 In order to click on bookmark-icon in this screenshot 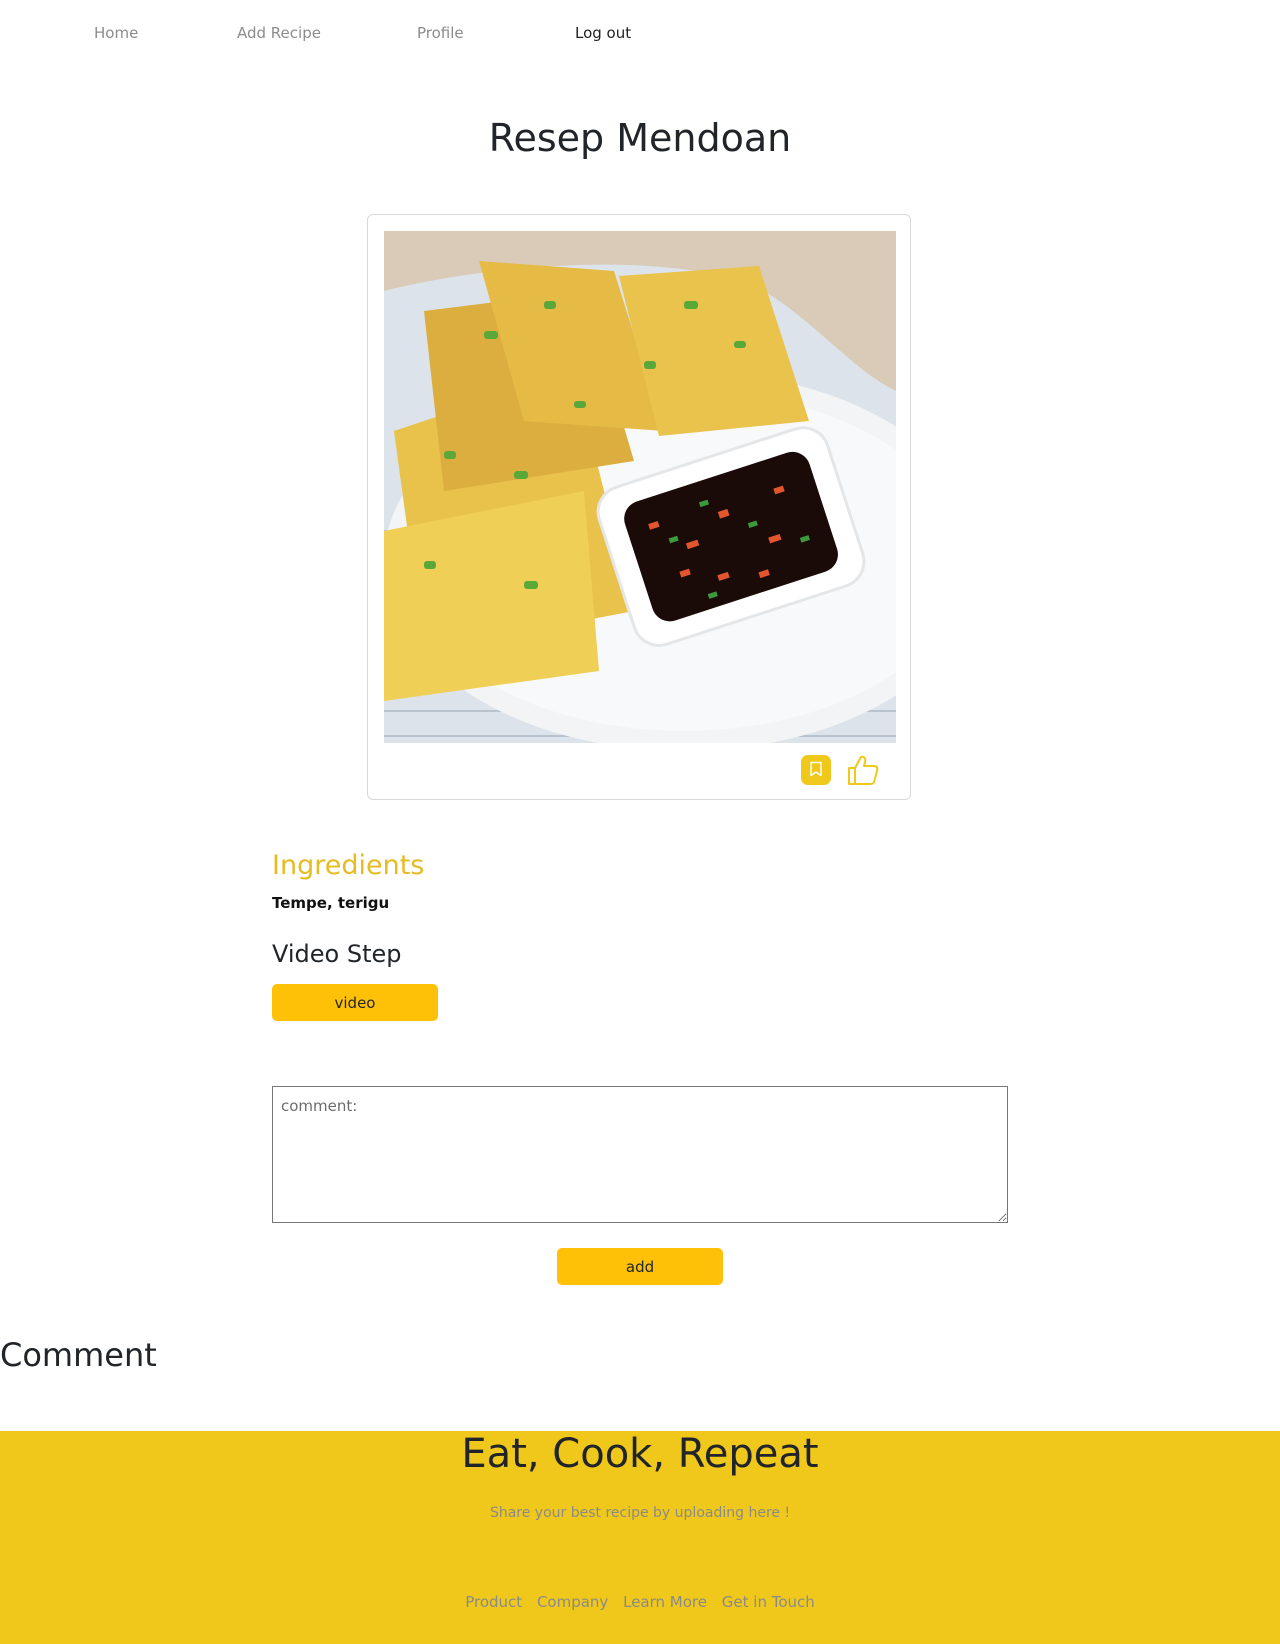, I will do `click(816, 770)`.